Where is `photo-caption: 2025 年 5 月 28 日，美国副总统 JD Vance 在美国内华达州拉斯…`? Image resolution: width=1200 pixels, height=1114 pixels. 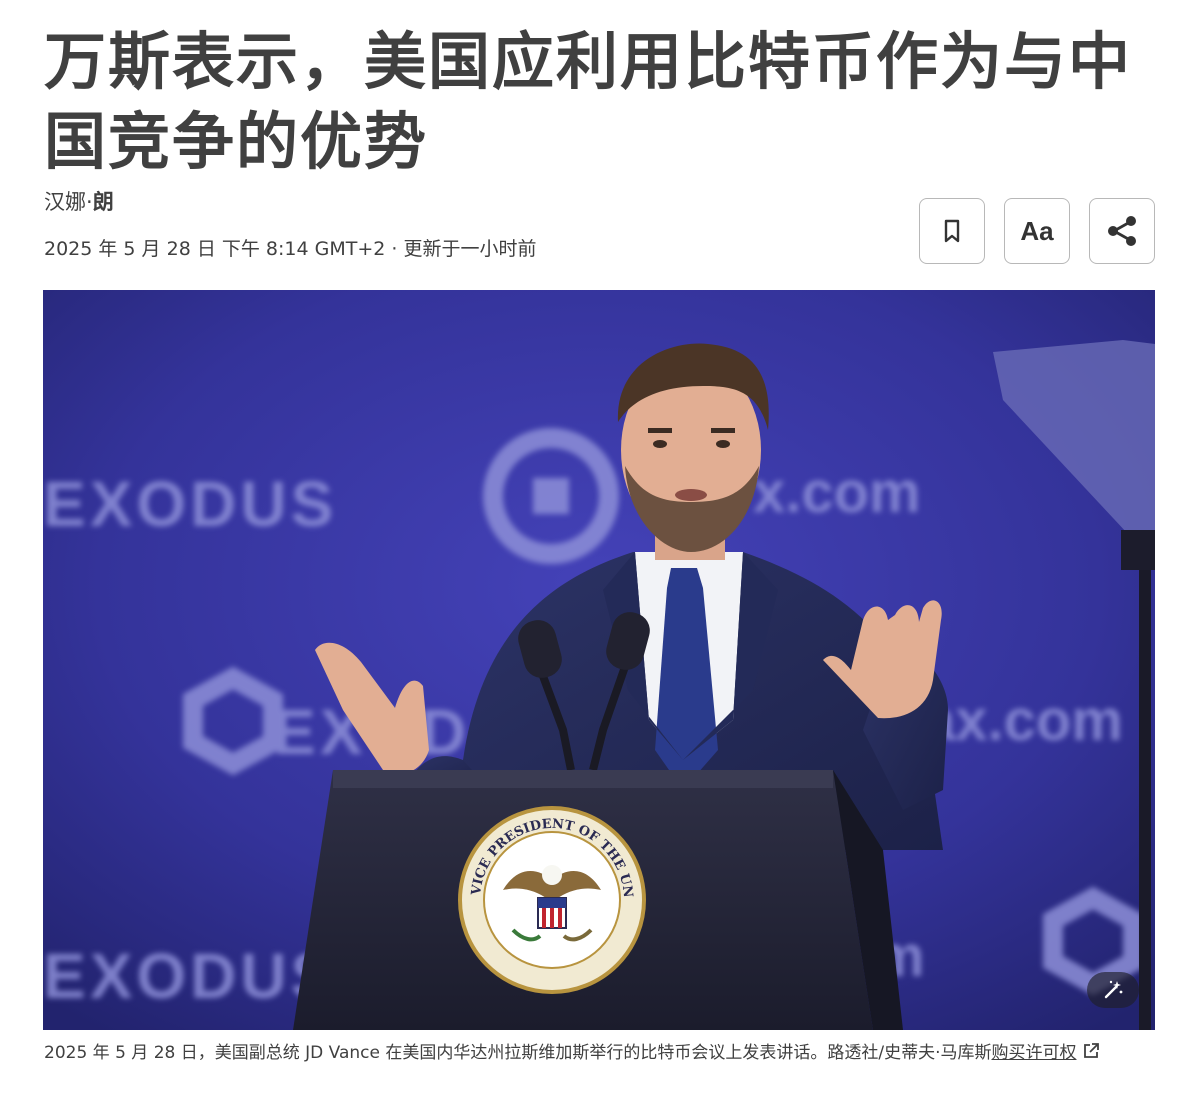 photo-caption: 2025 年 5 月 28 日，美国副总统 JD Vance 在美国内华达州拉斯… is located at coordinates (599, 1053).